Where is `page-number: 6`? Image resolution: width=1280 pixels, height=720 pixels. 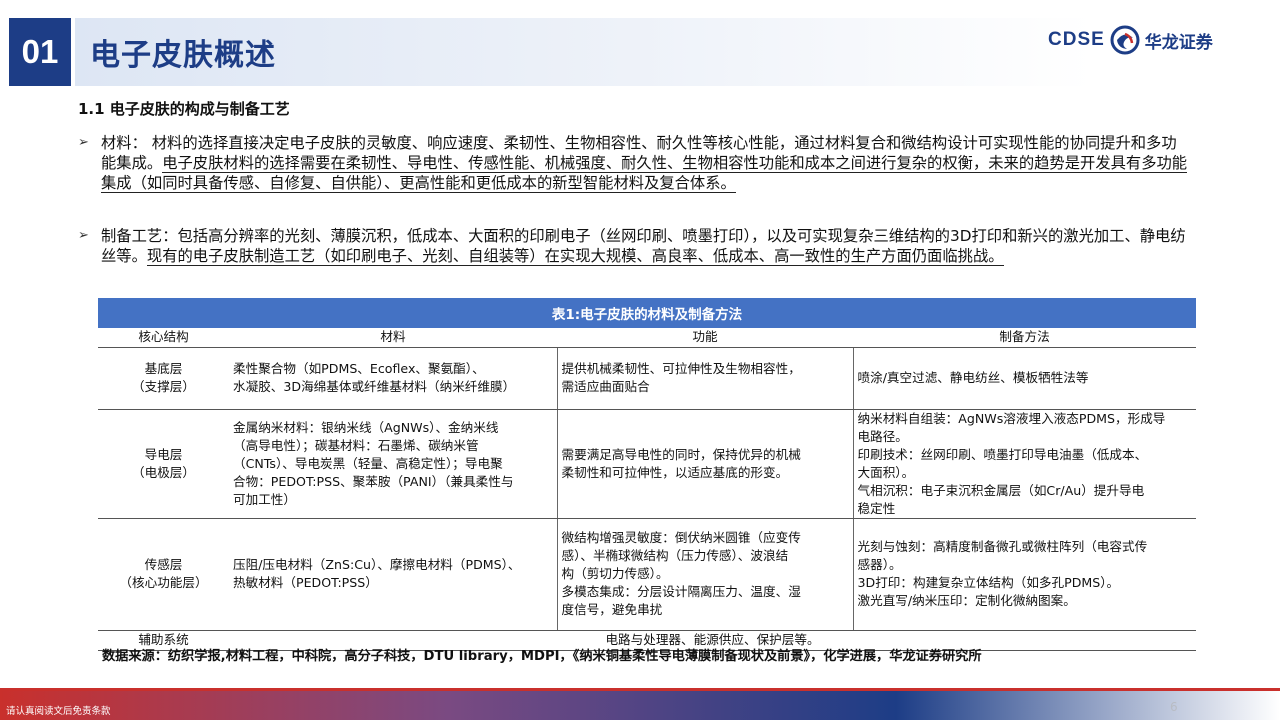
page-number: 6 is located at coordinates (1174, 707).